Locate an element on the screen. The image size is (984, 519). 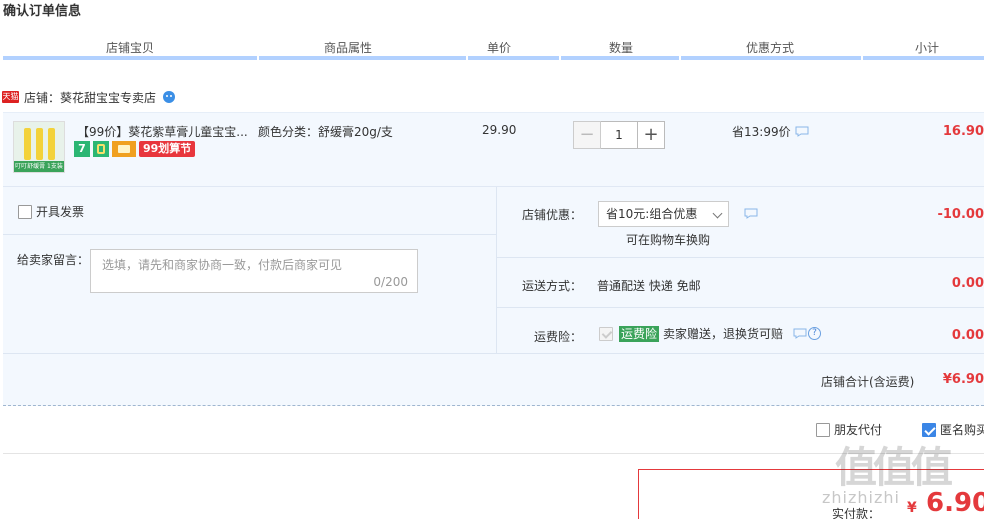
shop-discount-selected: 省10元:组合优惠 is located at coordinates (652, 214).